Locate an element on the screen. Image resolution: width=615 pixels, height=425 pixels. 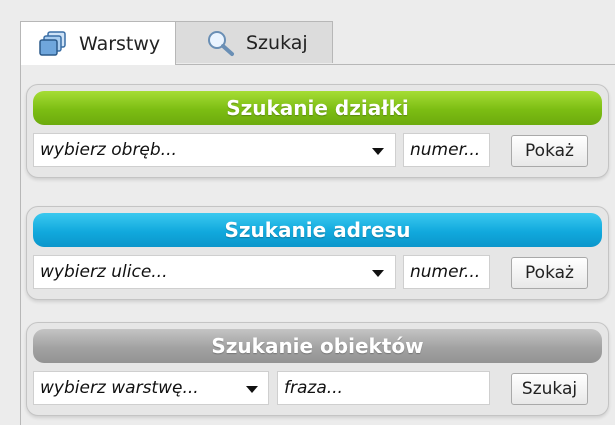
show-address-button: Pokaż is located at coordinates (549, 273).